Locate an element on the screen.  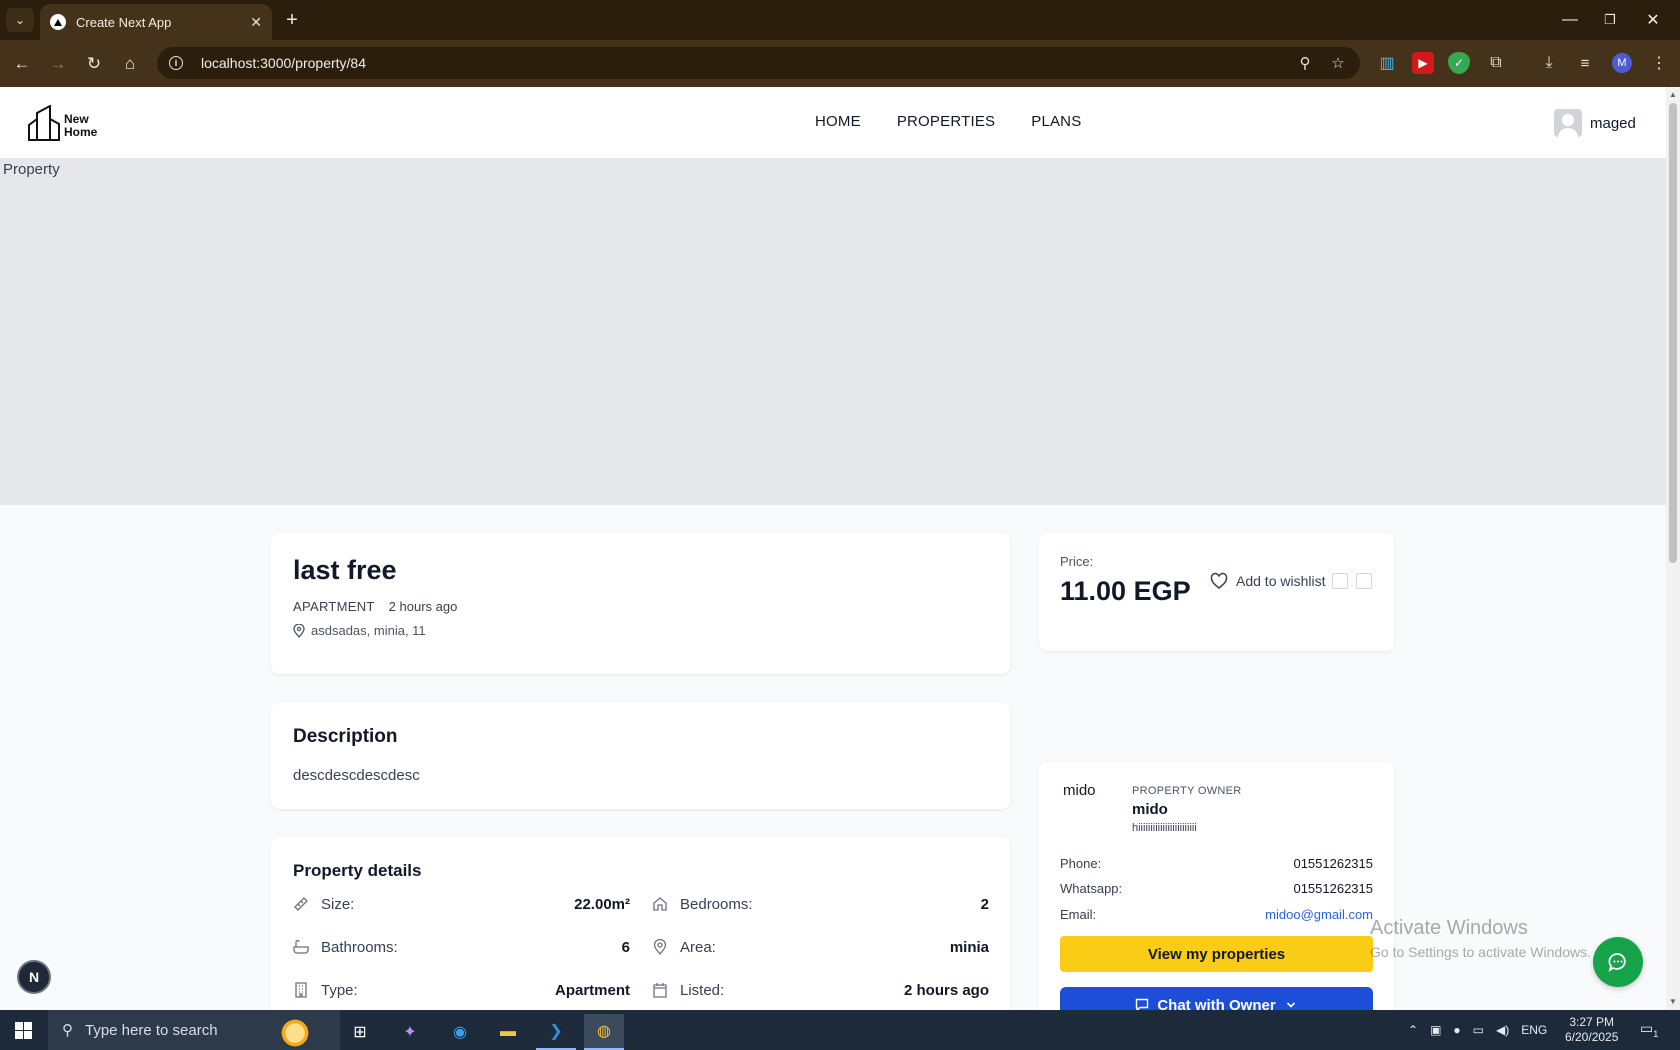
system-tray: ⌃ ▣ ● ▭ ◀) ENG is located at coordinates (1477, 1030).